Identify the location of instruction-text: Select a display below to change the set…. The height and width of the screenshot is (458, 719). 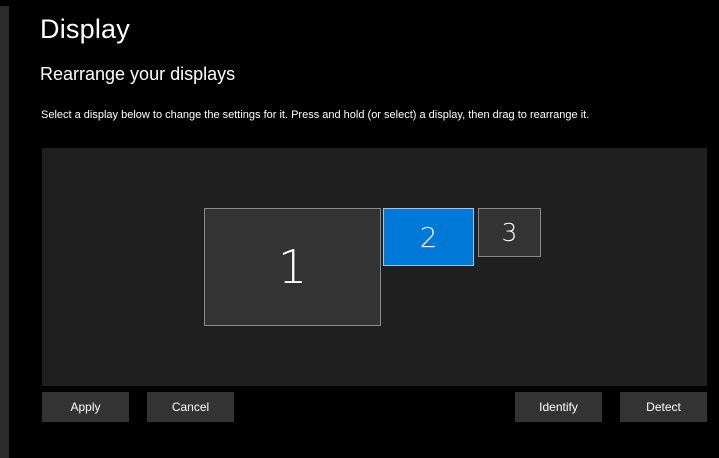
(315, 115).